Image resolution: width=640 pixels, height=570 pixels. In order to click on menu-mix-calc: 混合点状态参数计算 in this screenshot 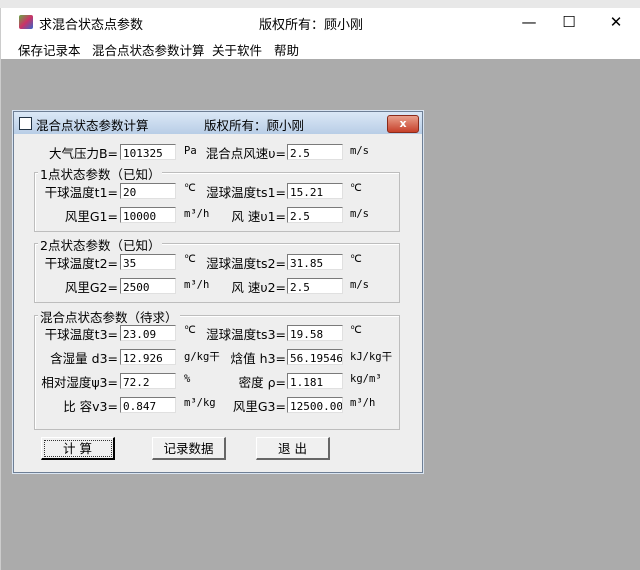, I will do `click(148, 49)`.